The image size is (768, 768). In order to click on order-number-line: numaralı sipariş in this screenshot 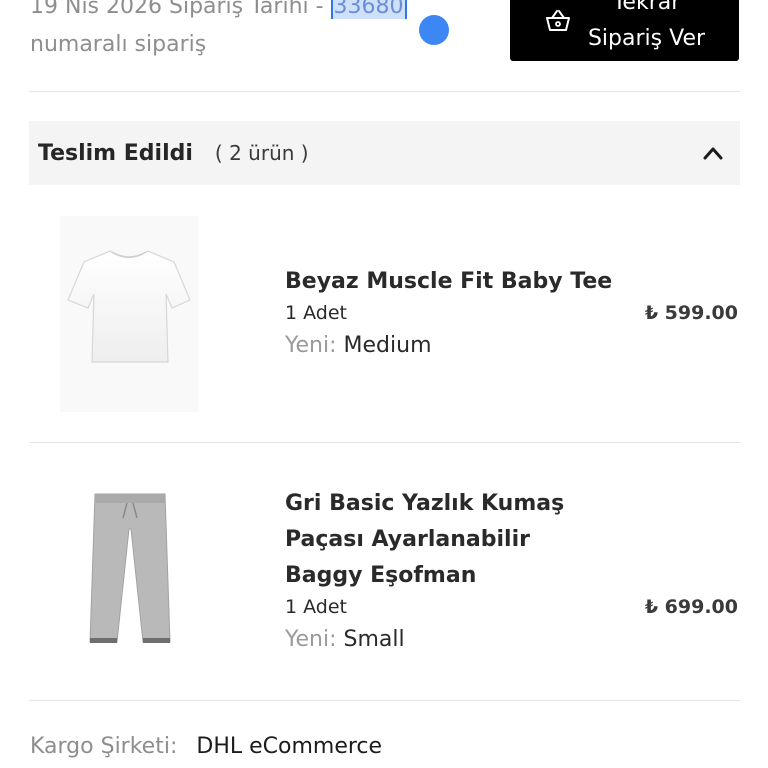, I will do `click(118, 44)`.